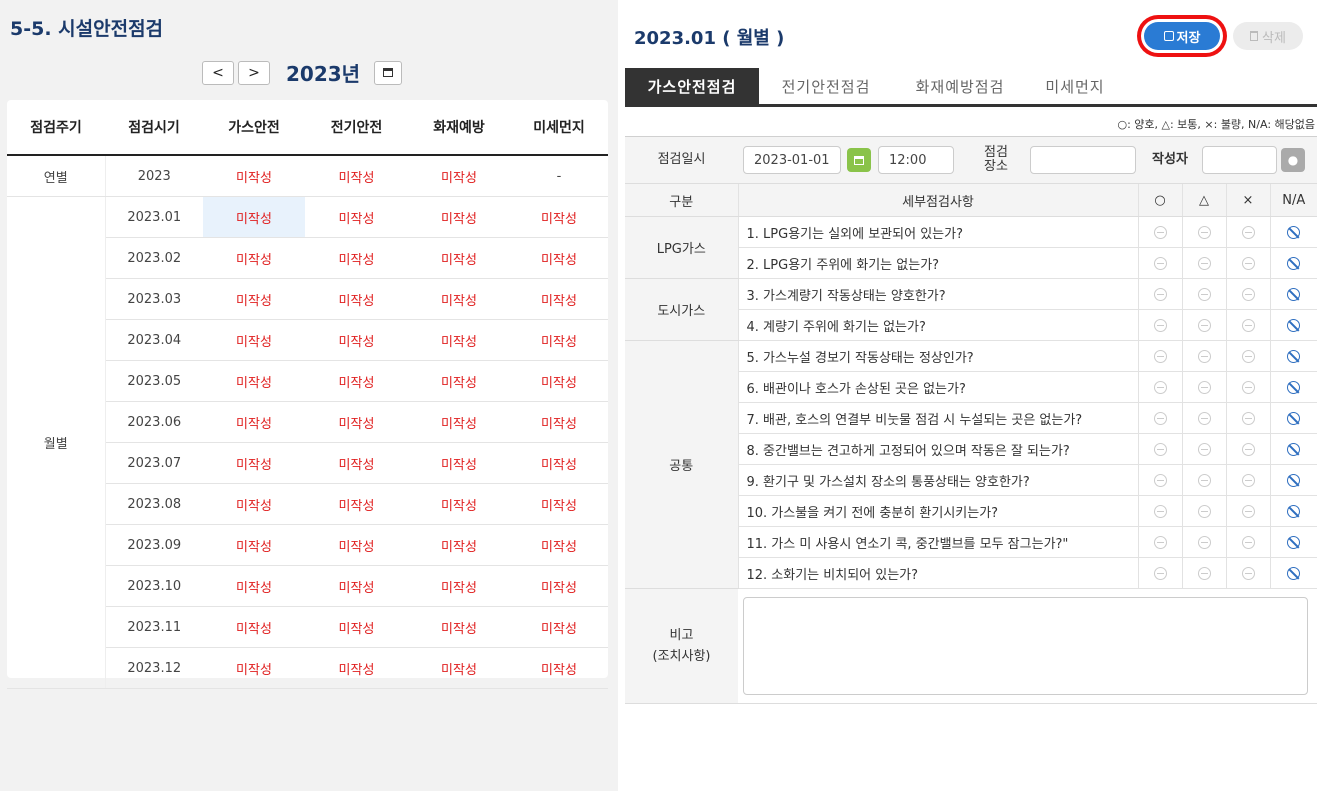 This screenshot has width=1317, height=791. I want to click on place-field, so click(1083, 160).